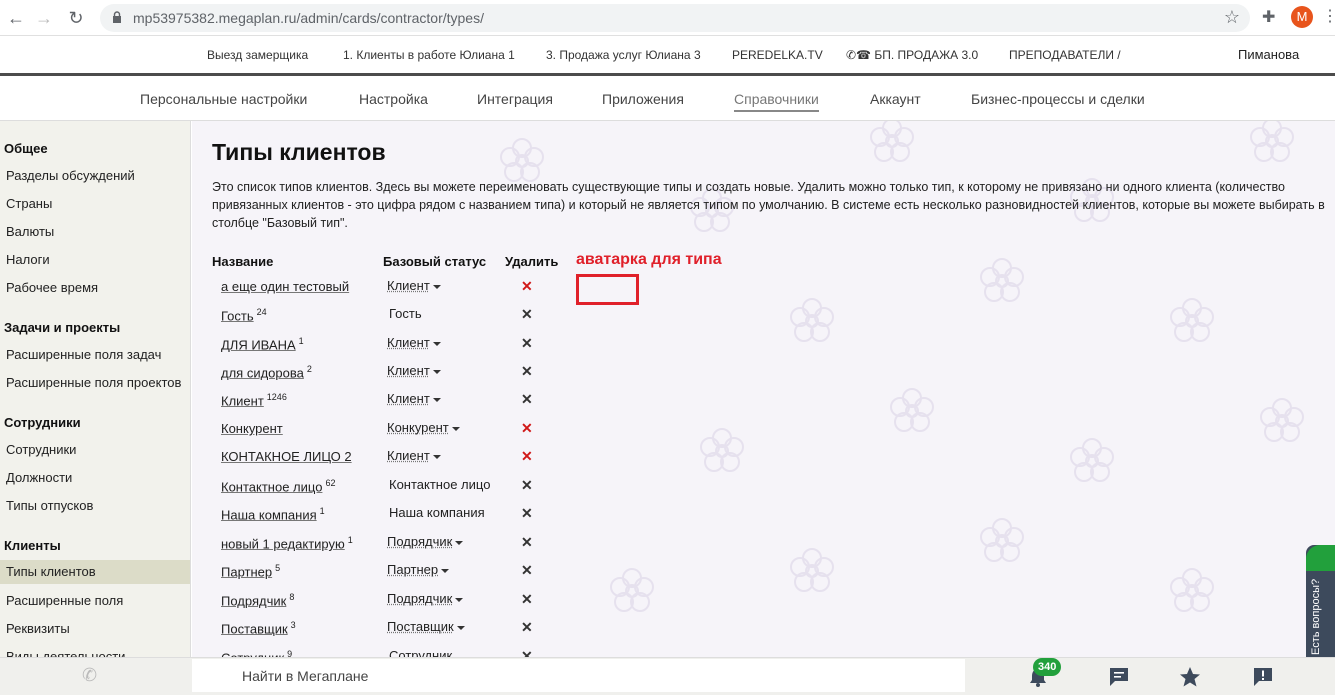 This screenshot has width=1335, height=695. What do you see at coordinates (372, 456) in the screenshot?
I see `table-row: КОНТАКНОЕ ЛИЦО 2 Клиент ✕` at bounding box center [372, 456].